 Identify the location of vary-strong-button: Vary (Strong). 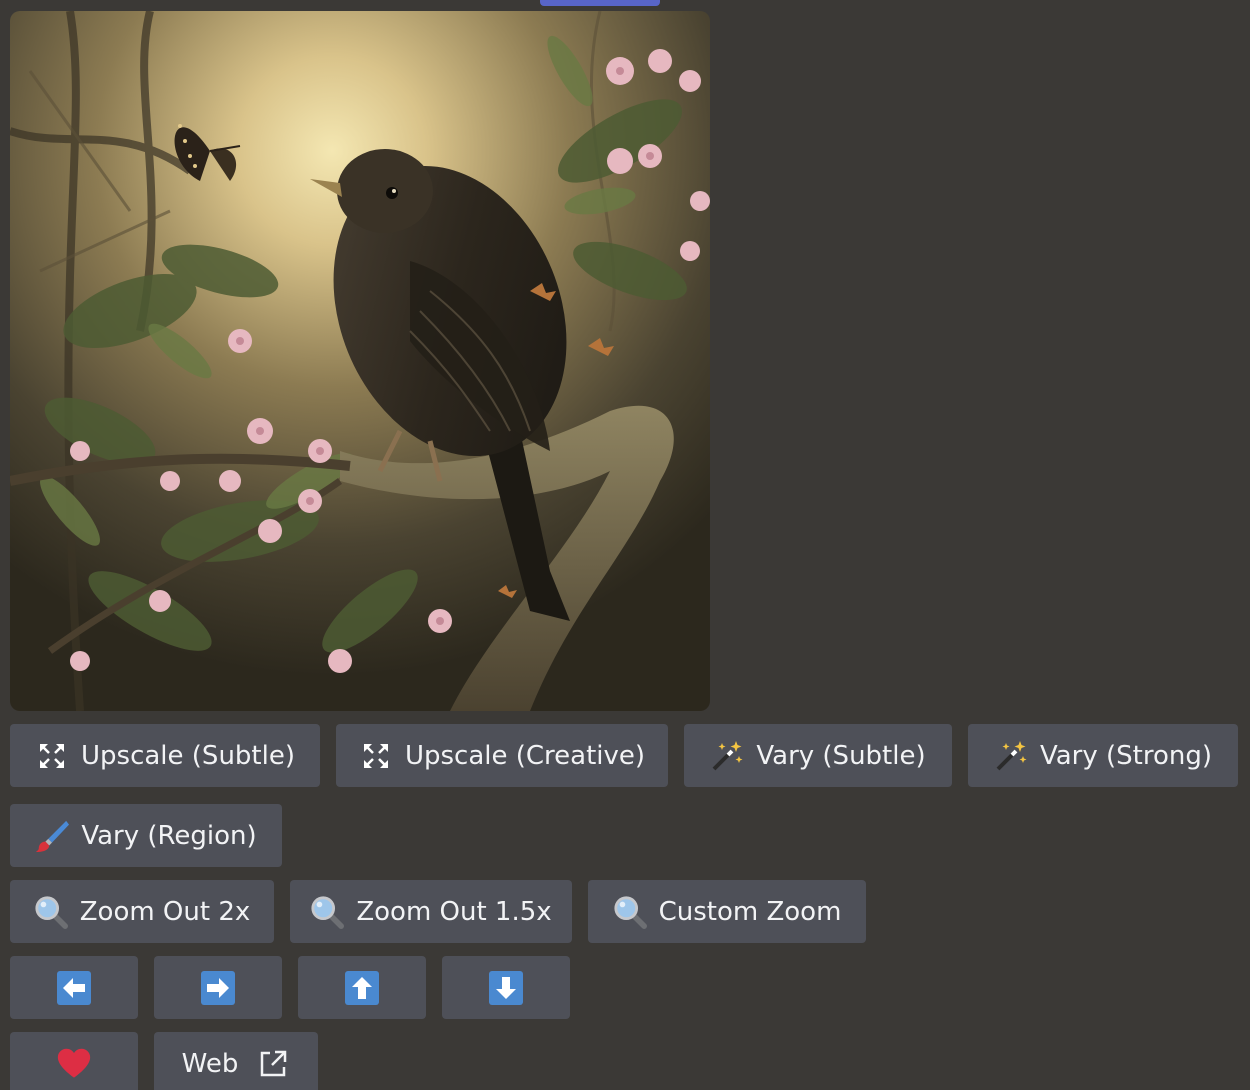
(1103, 755).